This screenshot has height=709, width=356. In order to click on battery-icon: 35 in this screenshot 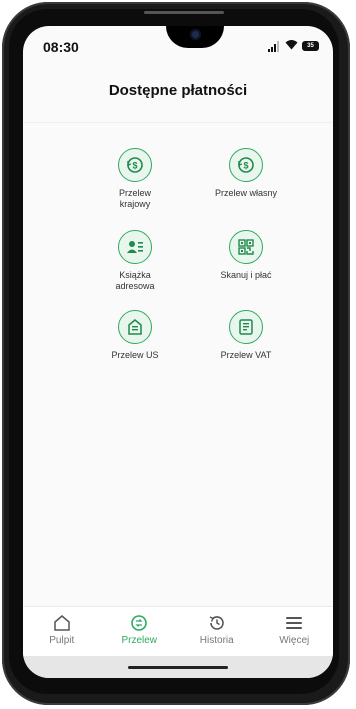, I will do `click(310, 46)`.